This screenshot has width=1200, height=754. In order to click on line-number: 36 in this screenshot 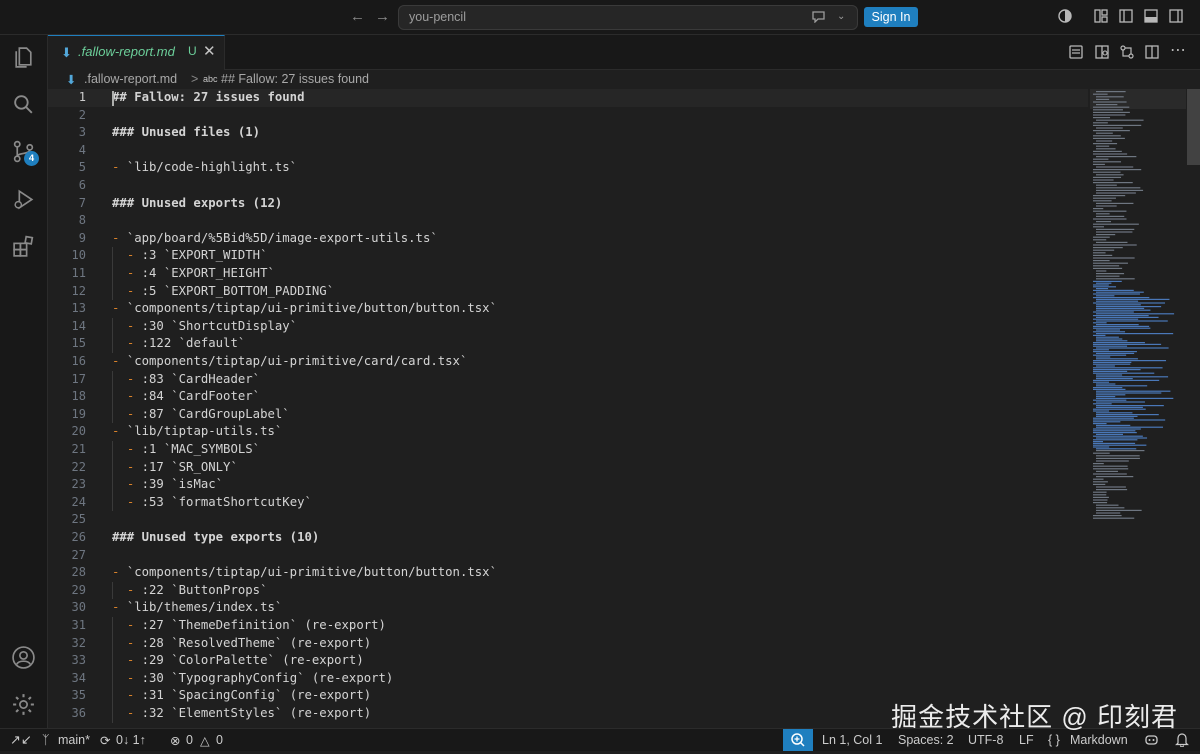, I will do `click(67, 713)`.